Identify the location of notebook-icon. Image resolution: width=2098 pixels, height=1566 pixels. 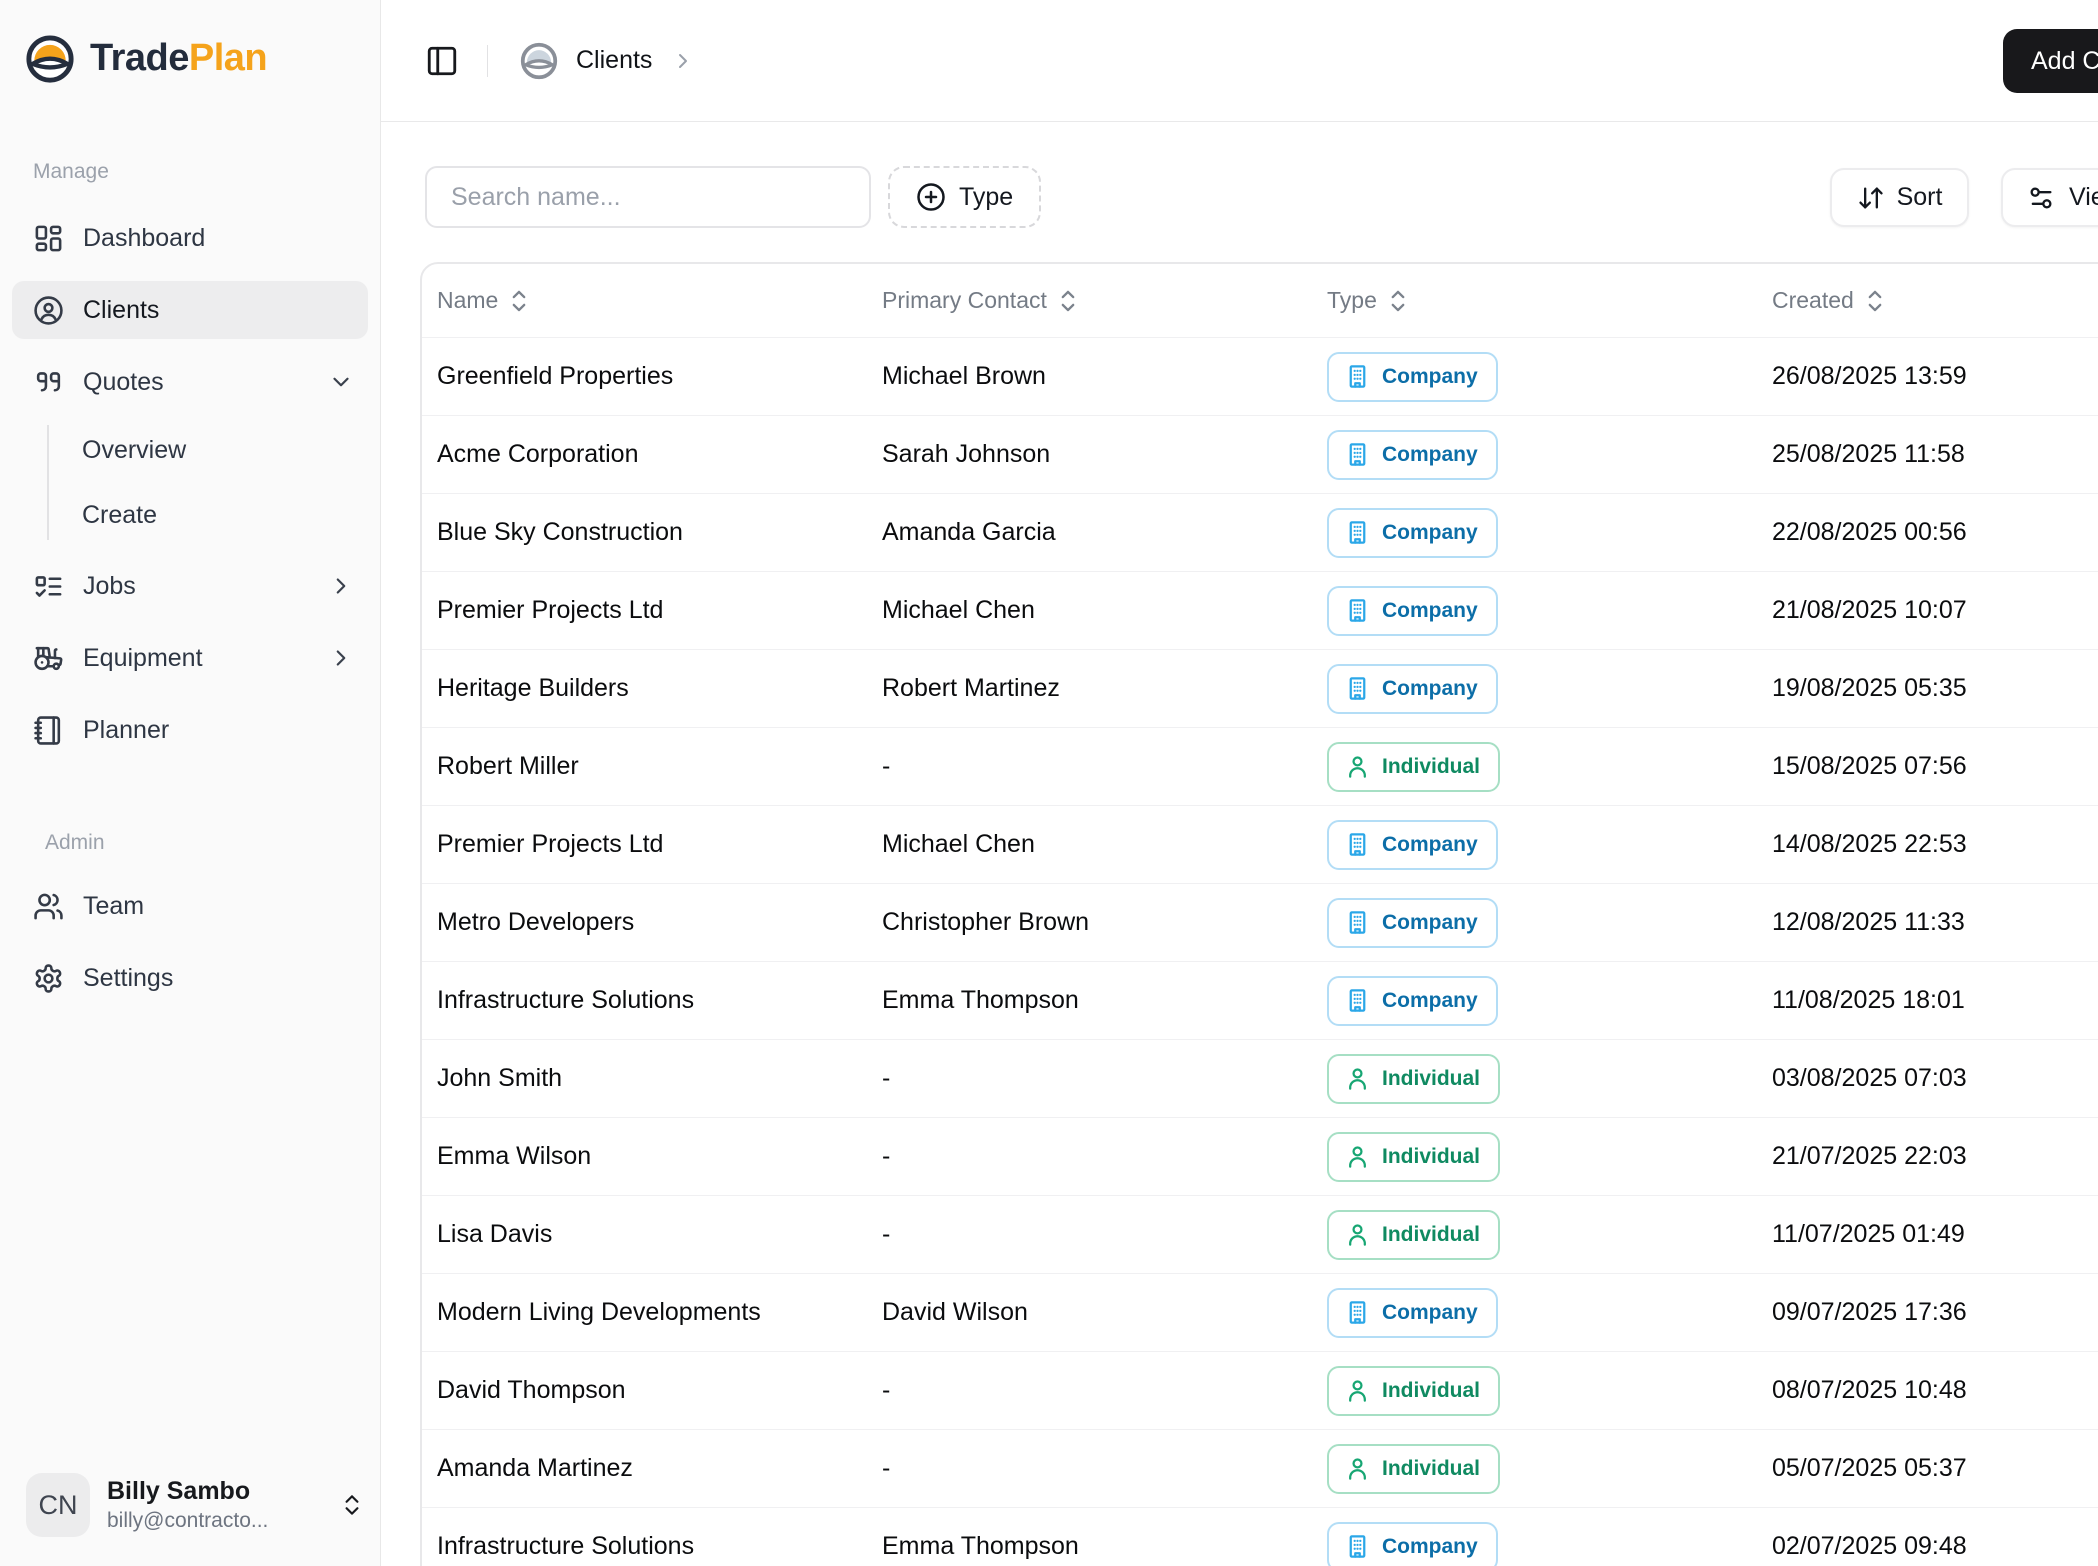
(48, 730).